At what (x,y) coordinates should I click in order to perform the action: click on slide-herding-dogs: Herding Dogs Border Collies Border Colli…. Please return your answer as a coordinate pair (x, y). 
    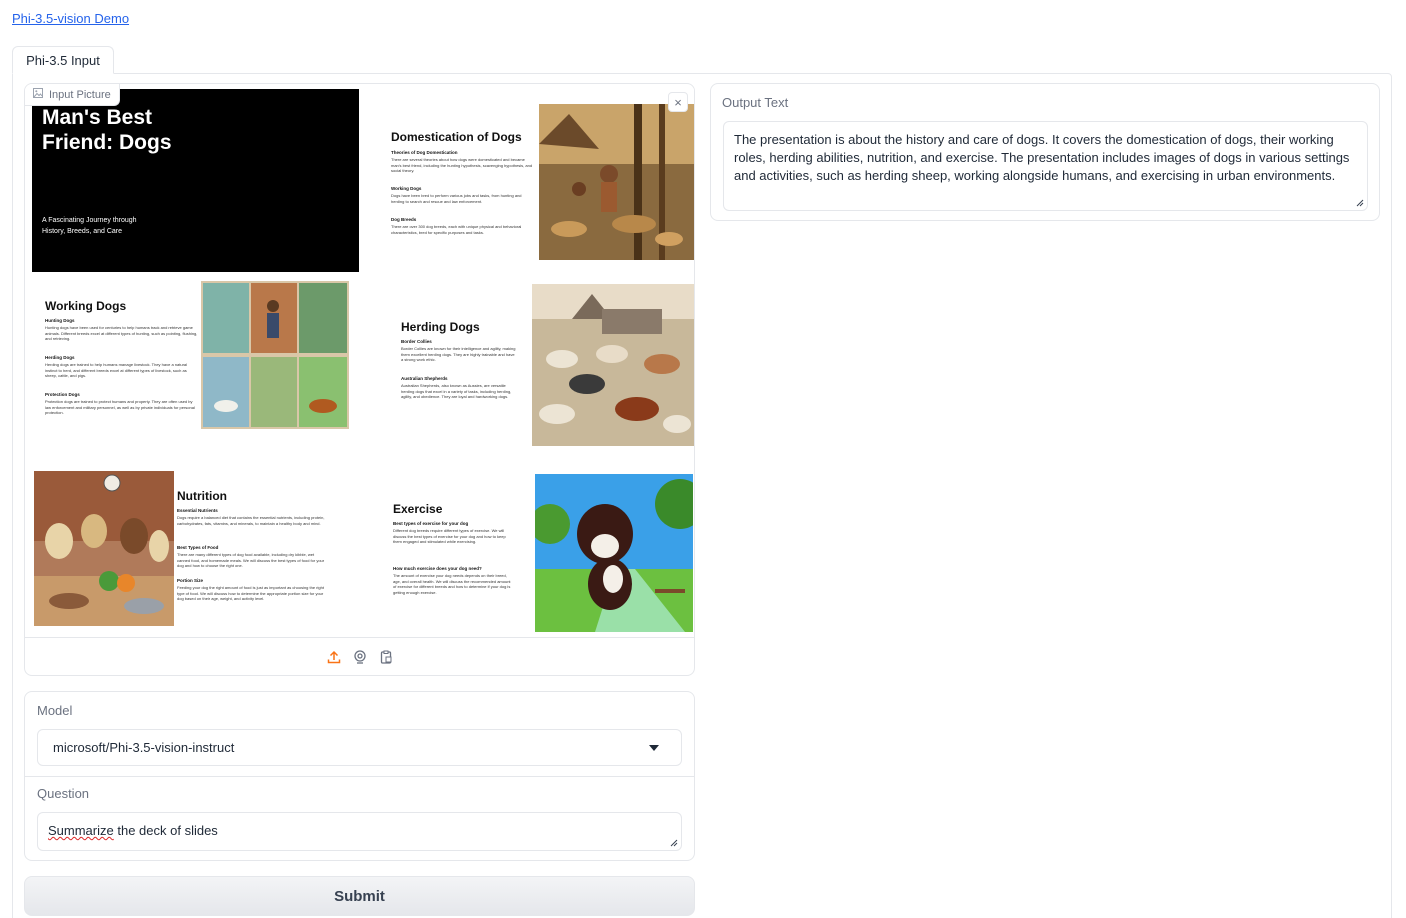
    Looking at the image, I should click on (536, 365).